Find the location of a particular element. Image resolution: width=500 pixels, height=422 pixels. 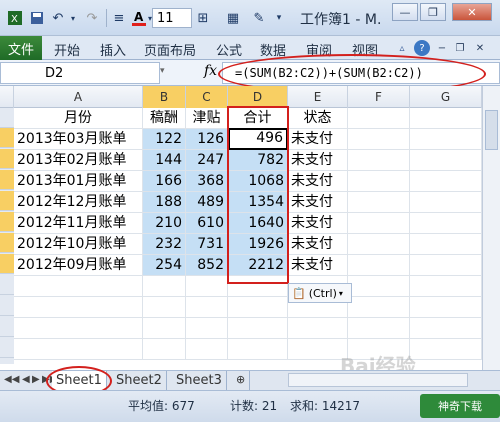

allowance-cell: 247 is located at coordinates (207, 160).